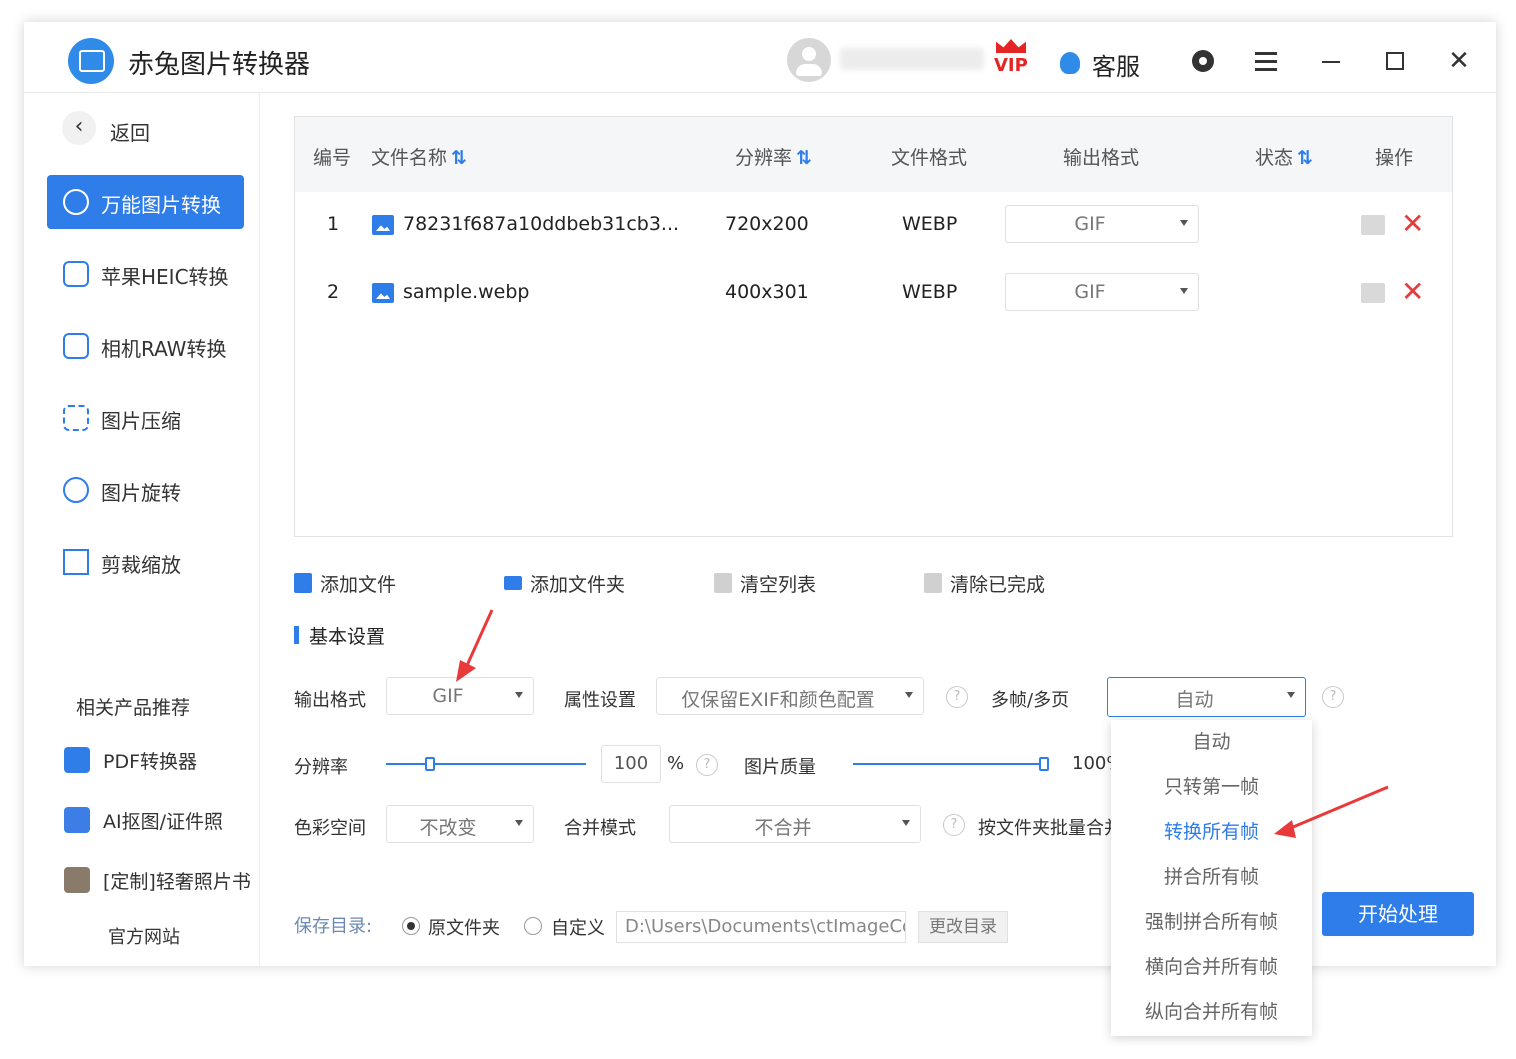 The height and width of the screenshot is (1059, 1516). I want to click on dropdown-option-highlighted: 转换所有帧, so click(1211, 832).